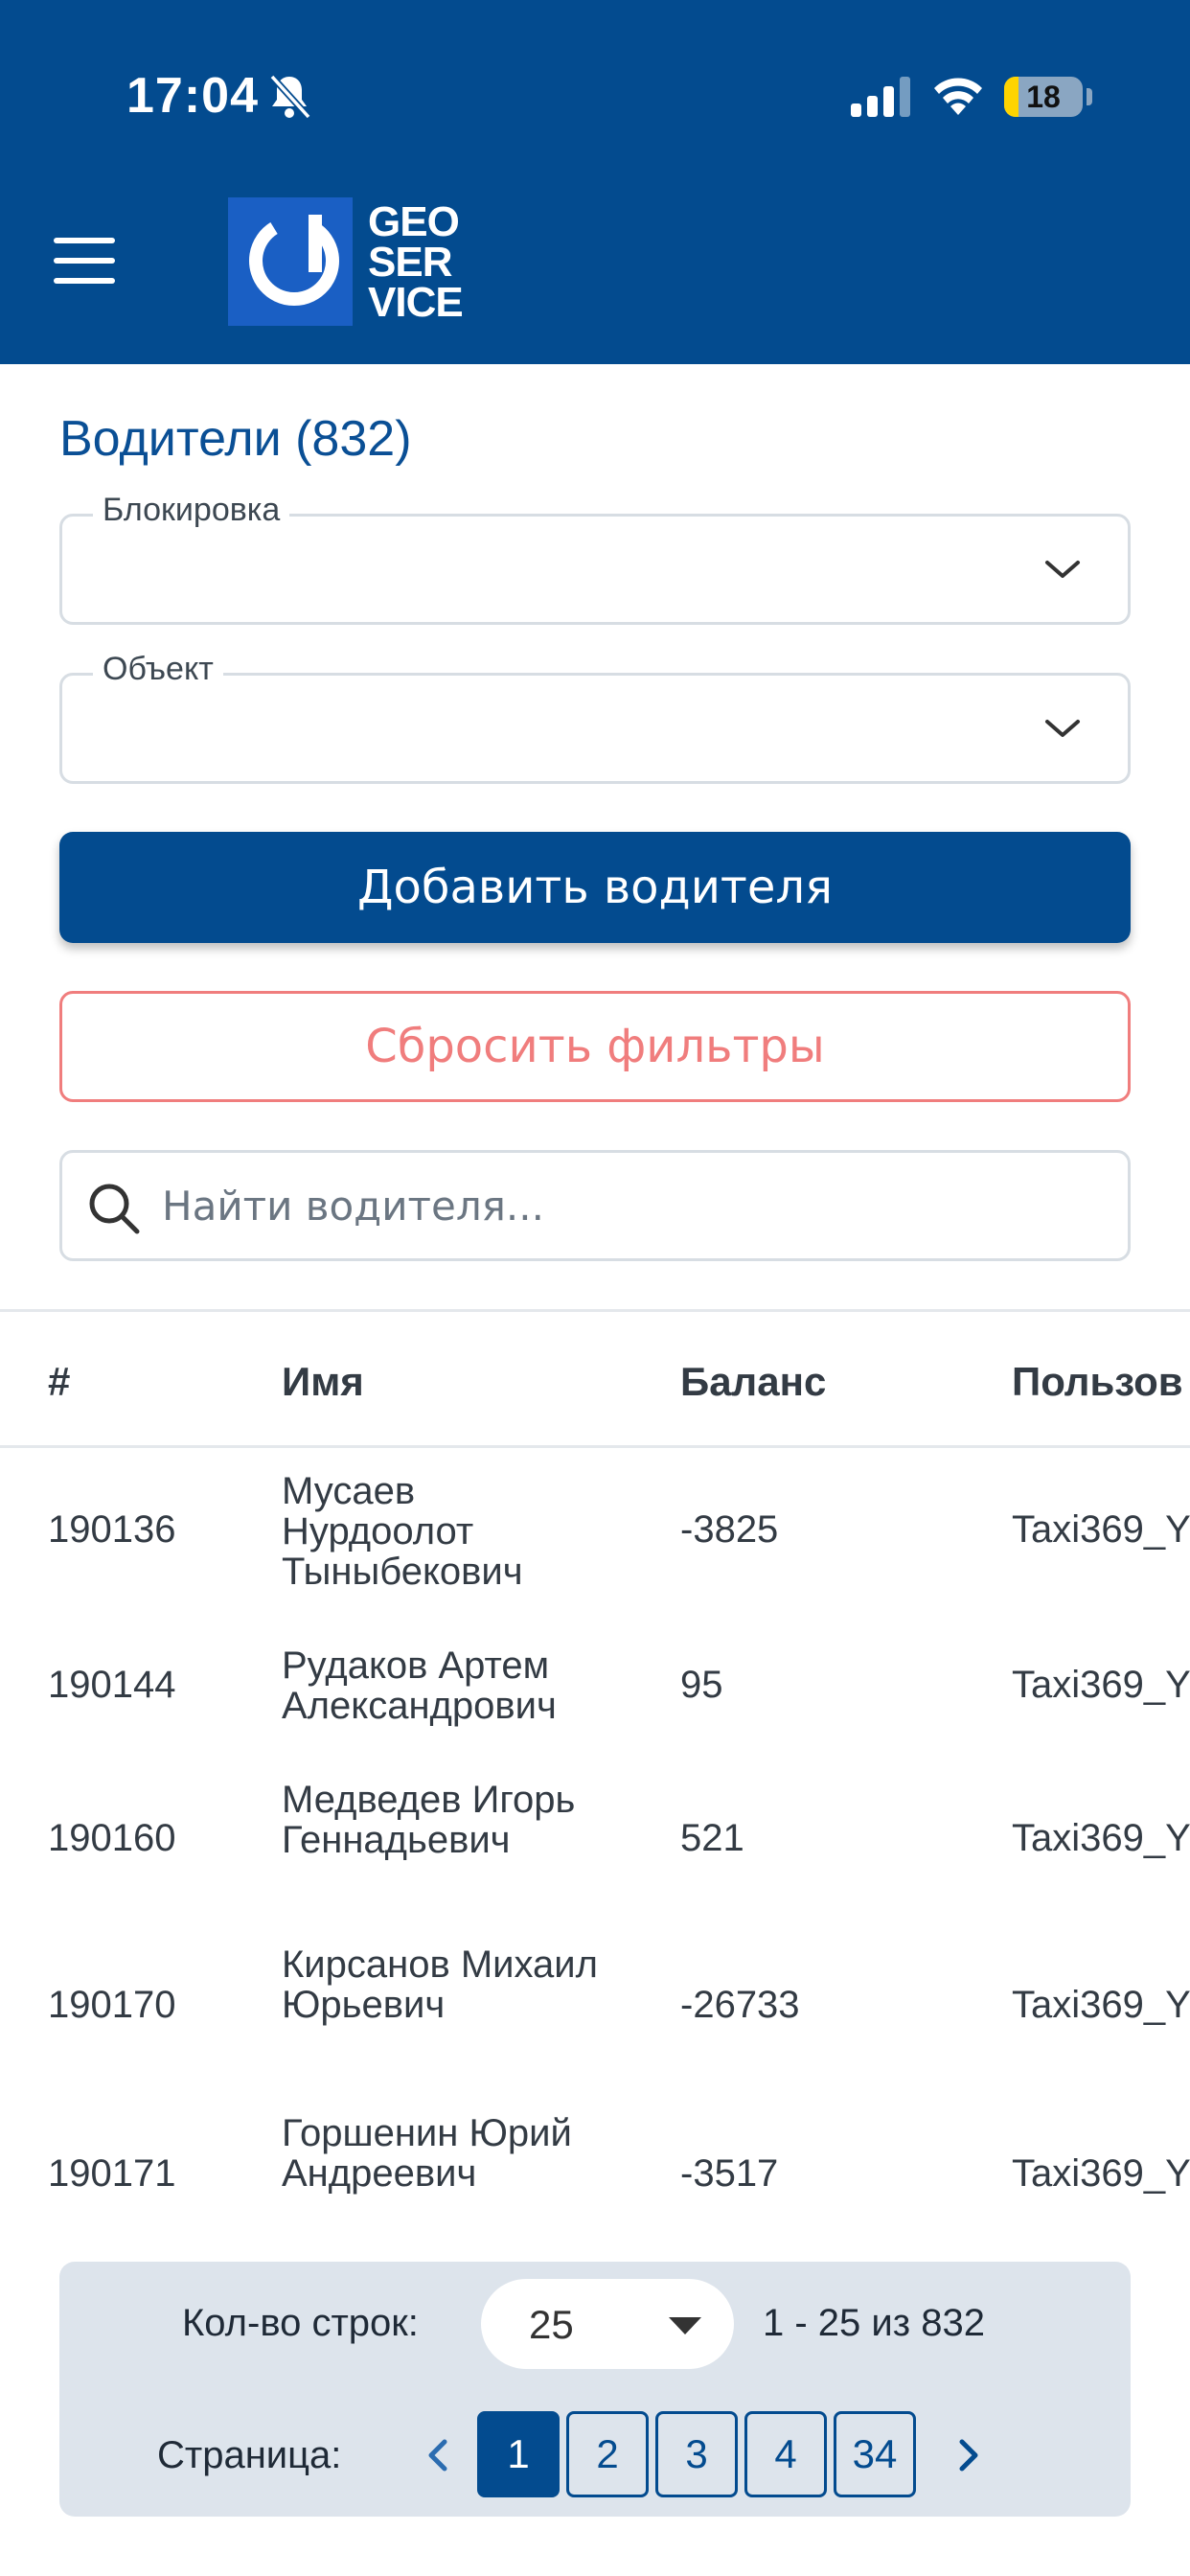 This screenshot has width=1190, height=2576. Describe the element at coordinates (685, 2325) in the screenshot. I see `caret-down-icon` at that location.